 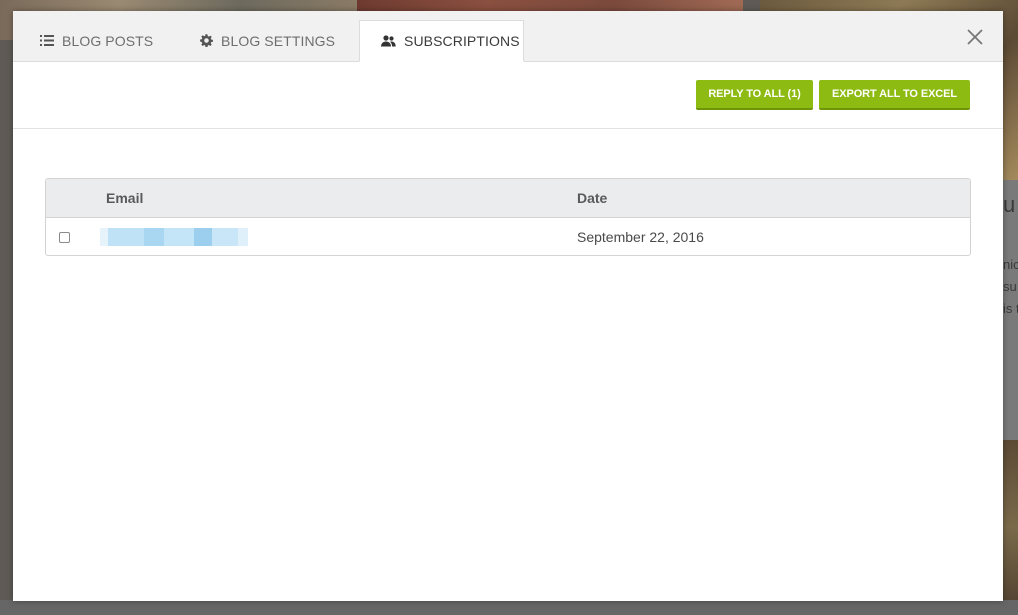 What do you see at coordinates (1010, 308) in the screenshot?
I see `background-text: is t` at bounding box center [1010, 308].